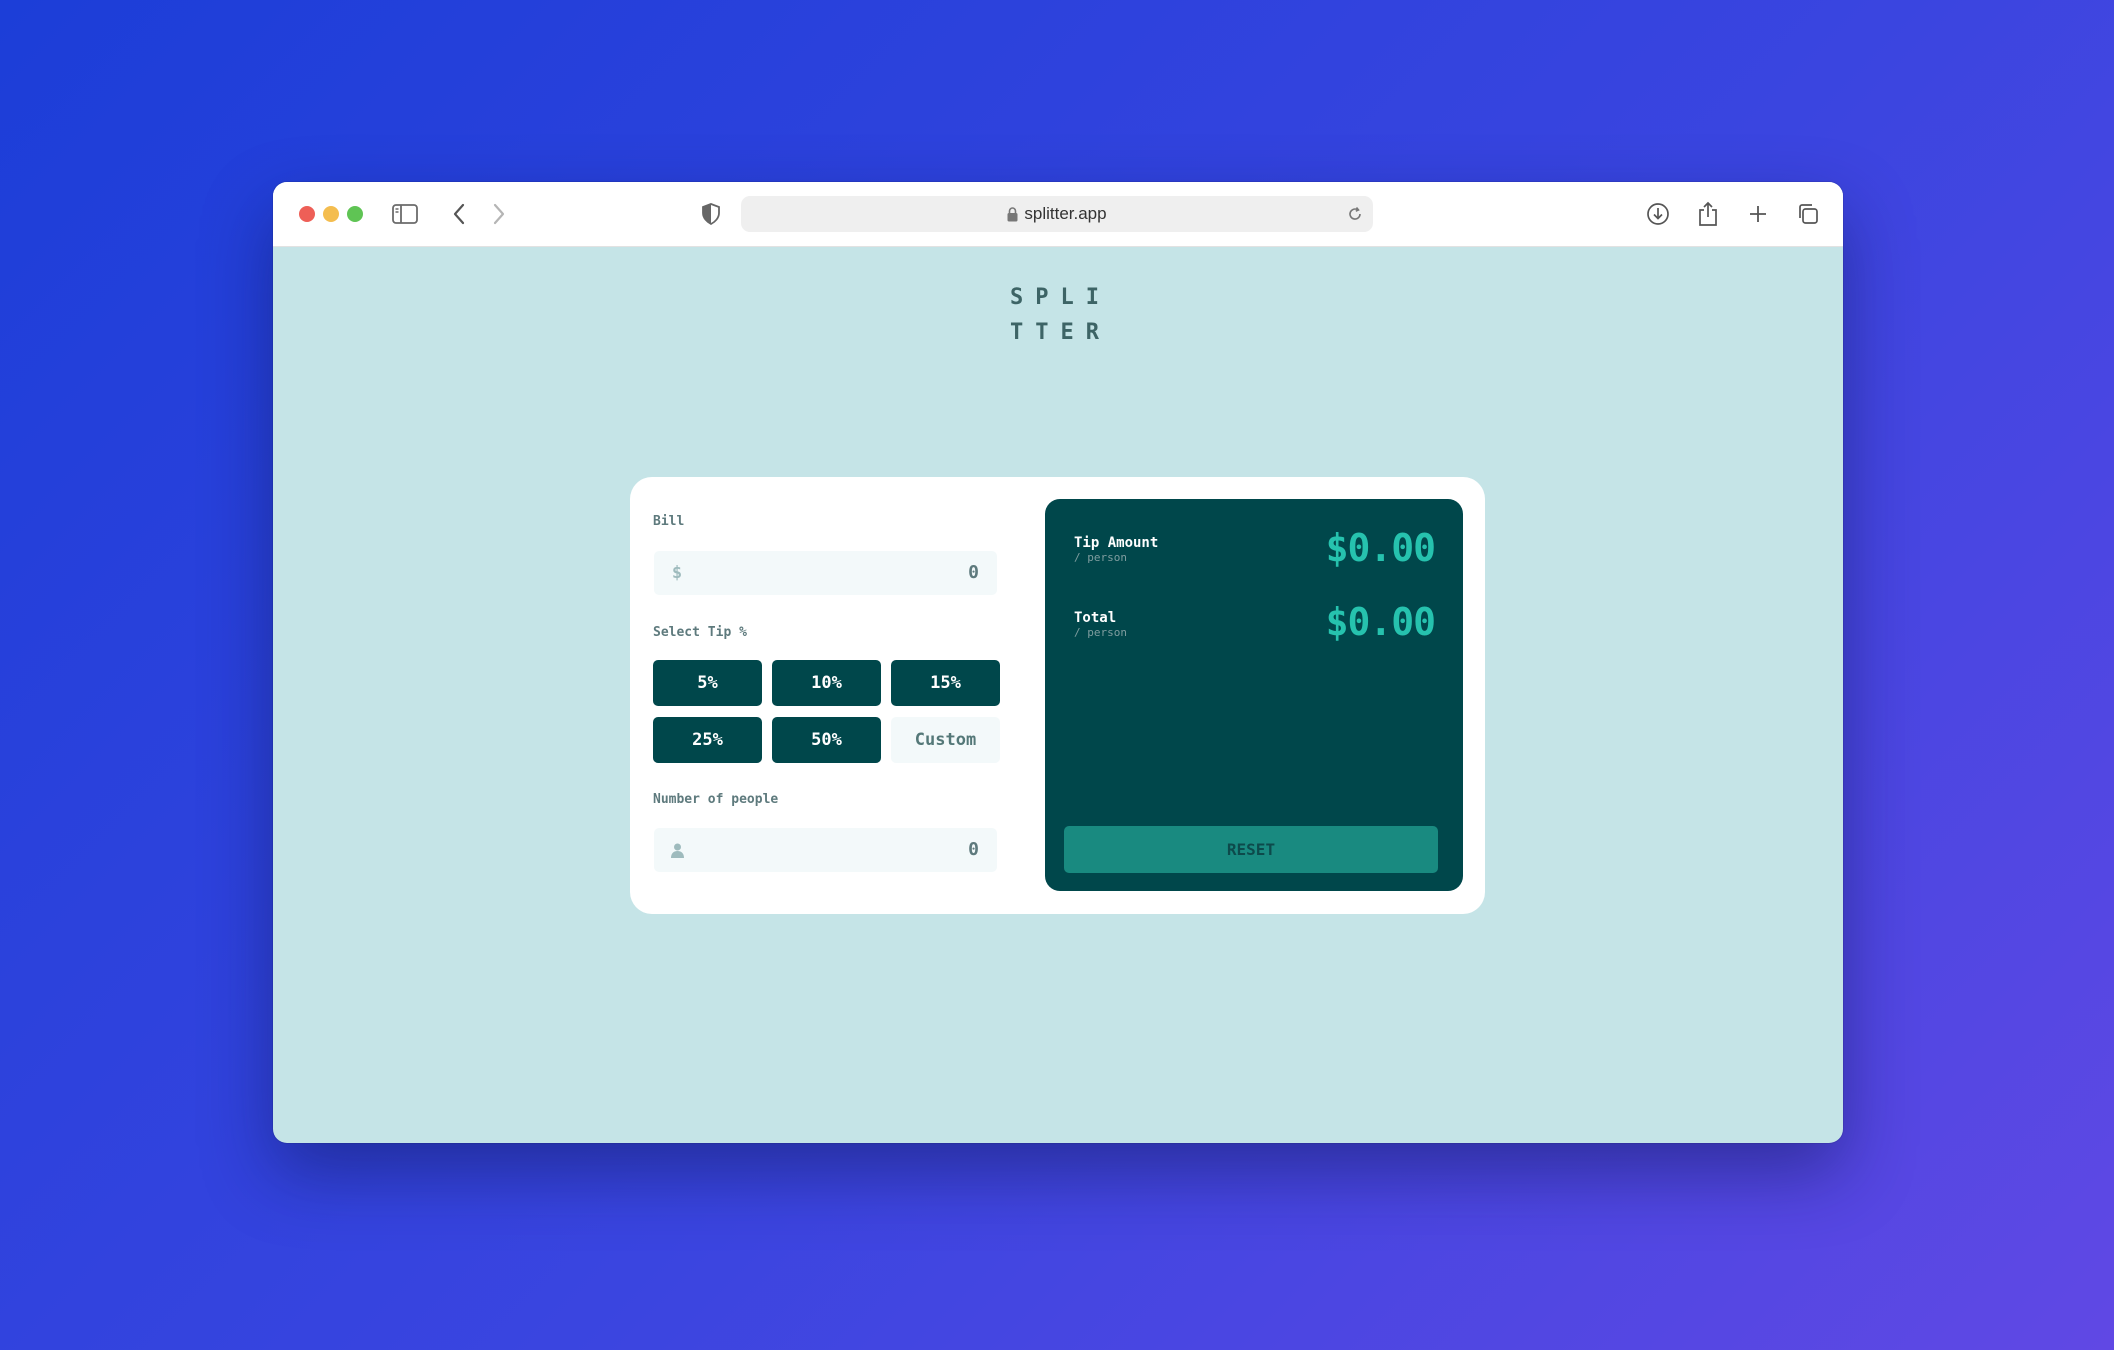 This screenshot has height=1350, width=2114. What do you see at coordinates (945, 740) in the screenshot?
I see `custom-tip-input: Custom` at bounding box center [945, 740].